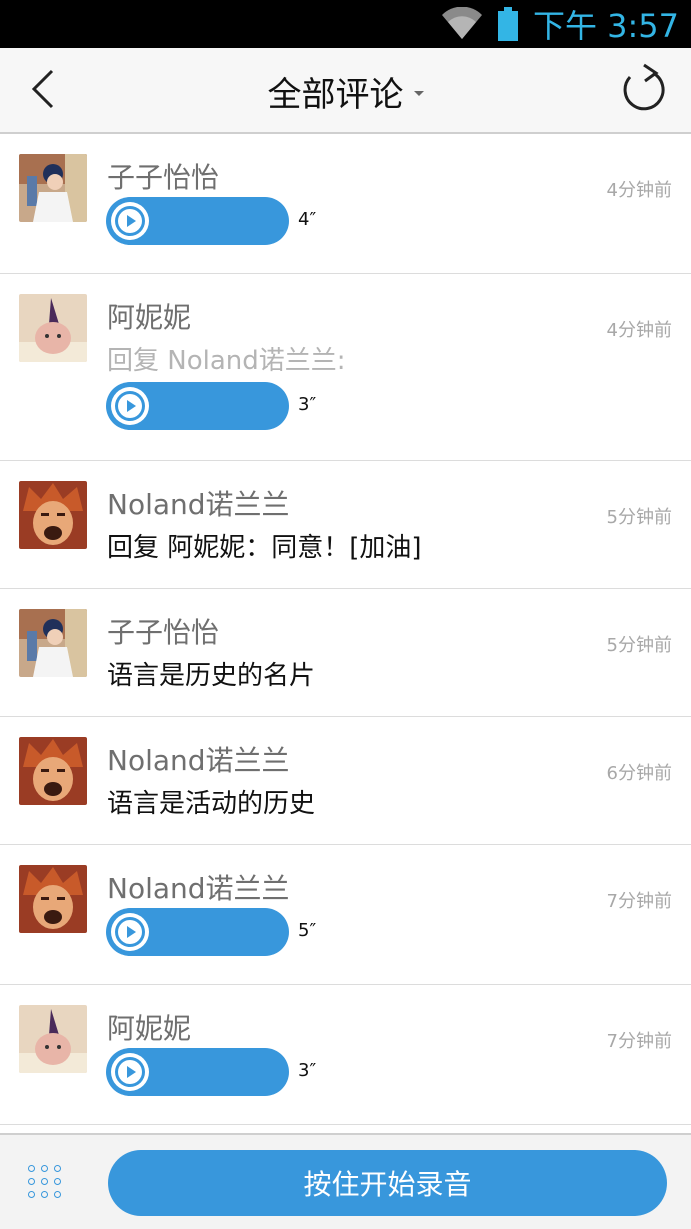  I want to click on comment-item: Noland诺兰兰 7分钟前 5″, so click(345, 915).